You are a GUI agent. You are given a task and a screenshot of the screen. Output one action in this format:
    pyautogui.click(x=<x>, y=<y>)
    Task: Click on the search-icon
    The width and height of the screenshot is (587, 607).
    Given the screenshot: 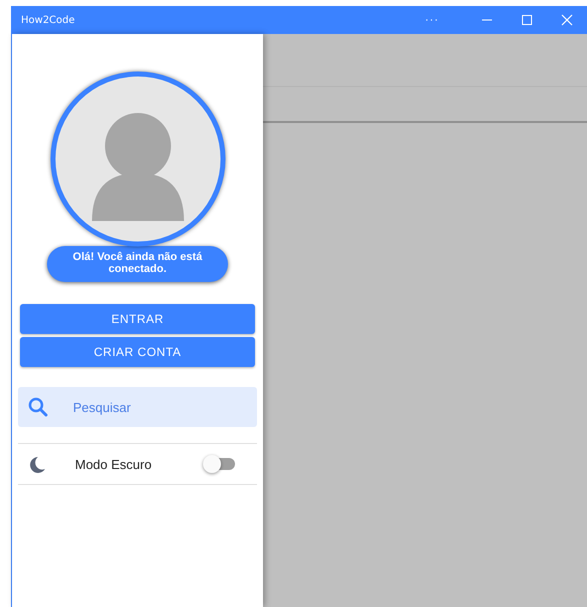 What is the action you would take?
    pyautogui.click(x=38, y=407)
    